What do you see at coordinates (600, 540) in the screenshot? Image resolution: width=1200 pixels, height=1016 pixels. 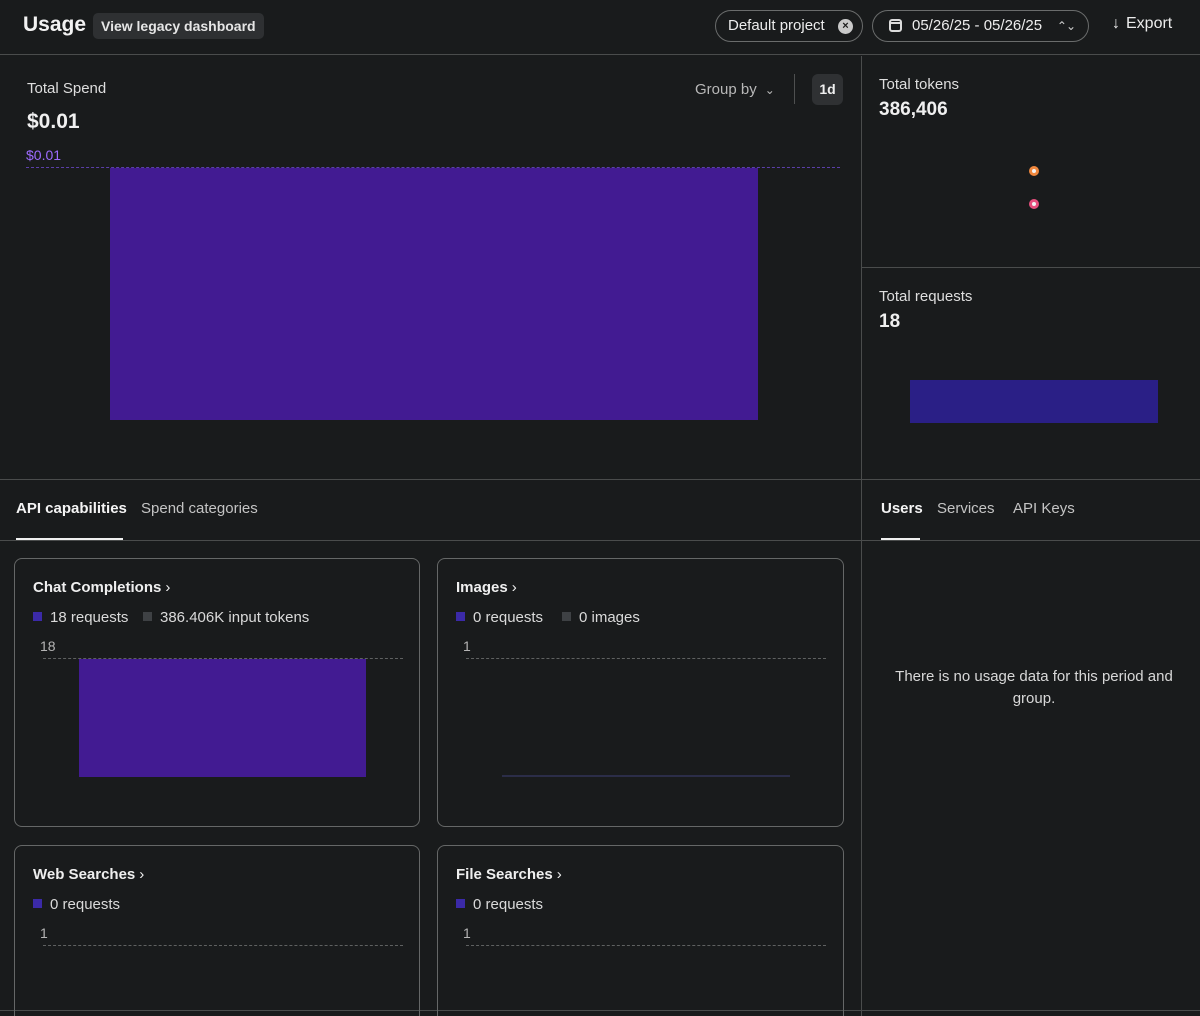 I see `divider-tabs` at bounding box center [600, 540].